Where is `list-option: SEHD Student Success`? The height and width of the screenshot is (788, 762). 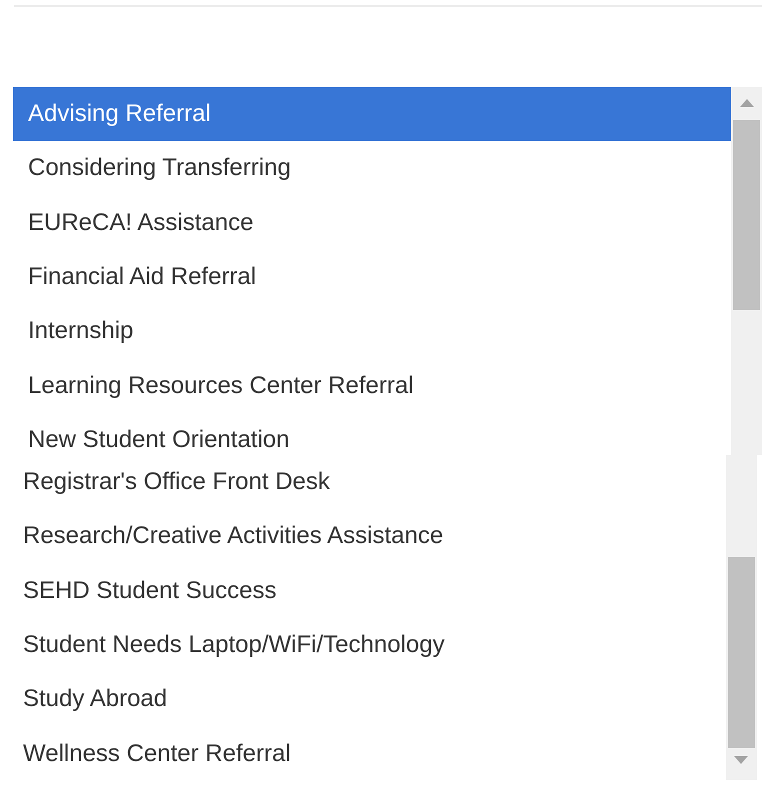 list-option: SEHD Student Success is located at coordinates (363, 591).